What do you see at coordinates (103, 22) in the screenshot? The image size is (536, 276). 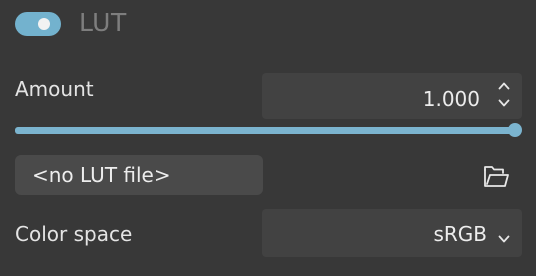 I see `section-title: LUT` at bounding box center [103, 22].